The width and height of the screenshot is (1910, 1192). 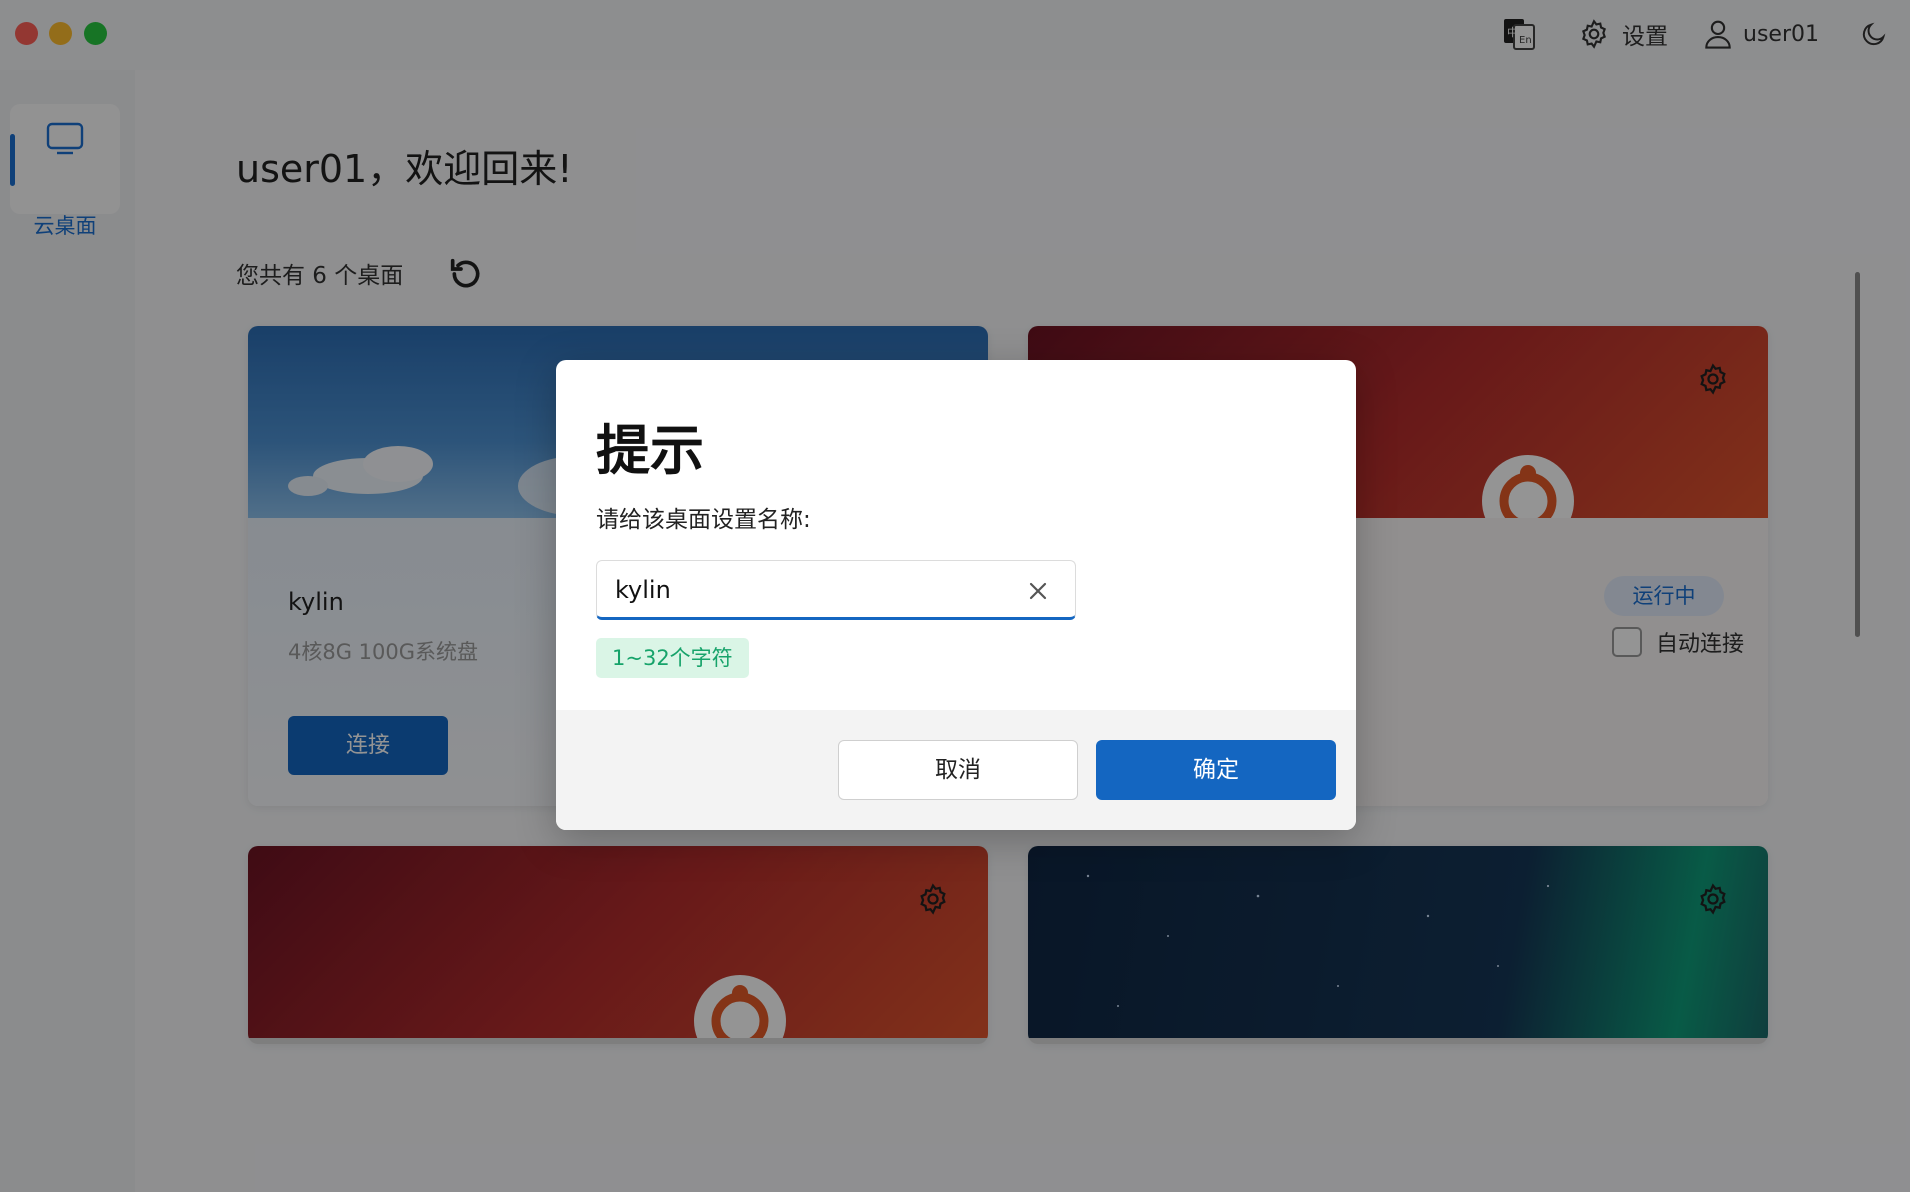 I want to click on input-hint-tag: 1~32个字符, so click(x=672, y=658).